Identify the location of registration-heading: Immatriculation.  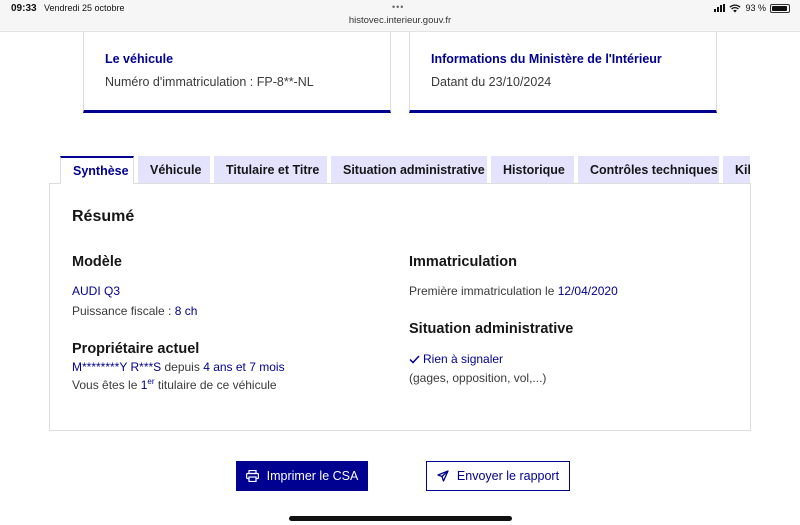
(463, 262).